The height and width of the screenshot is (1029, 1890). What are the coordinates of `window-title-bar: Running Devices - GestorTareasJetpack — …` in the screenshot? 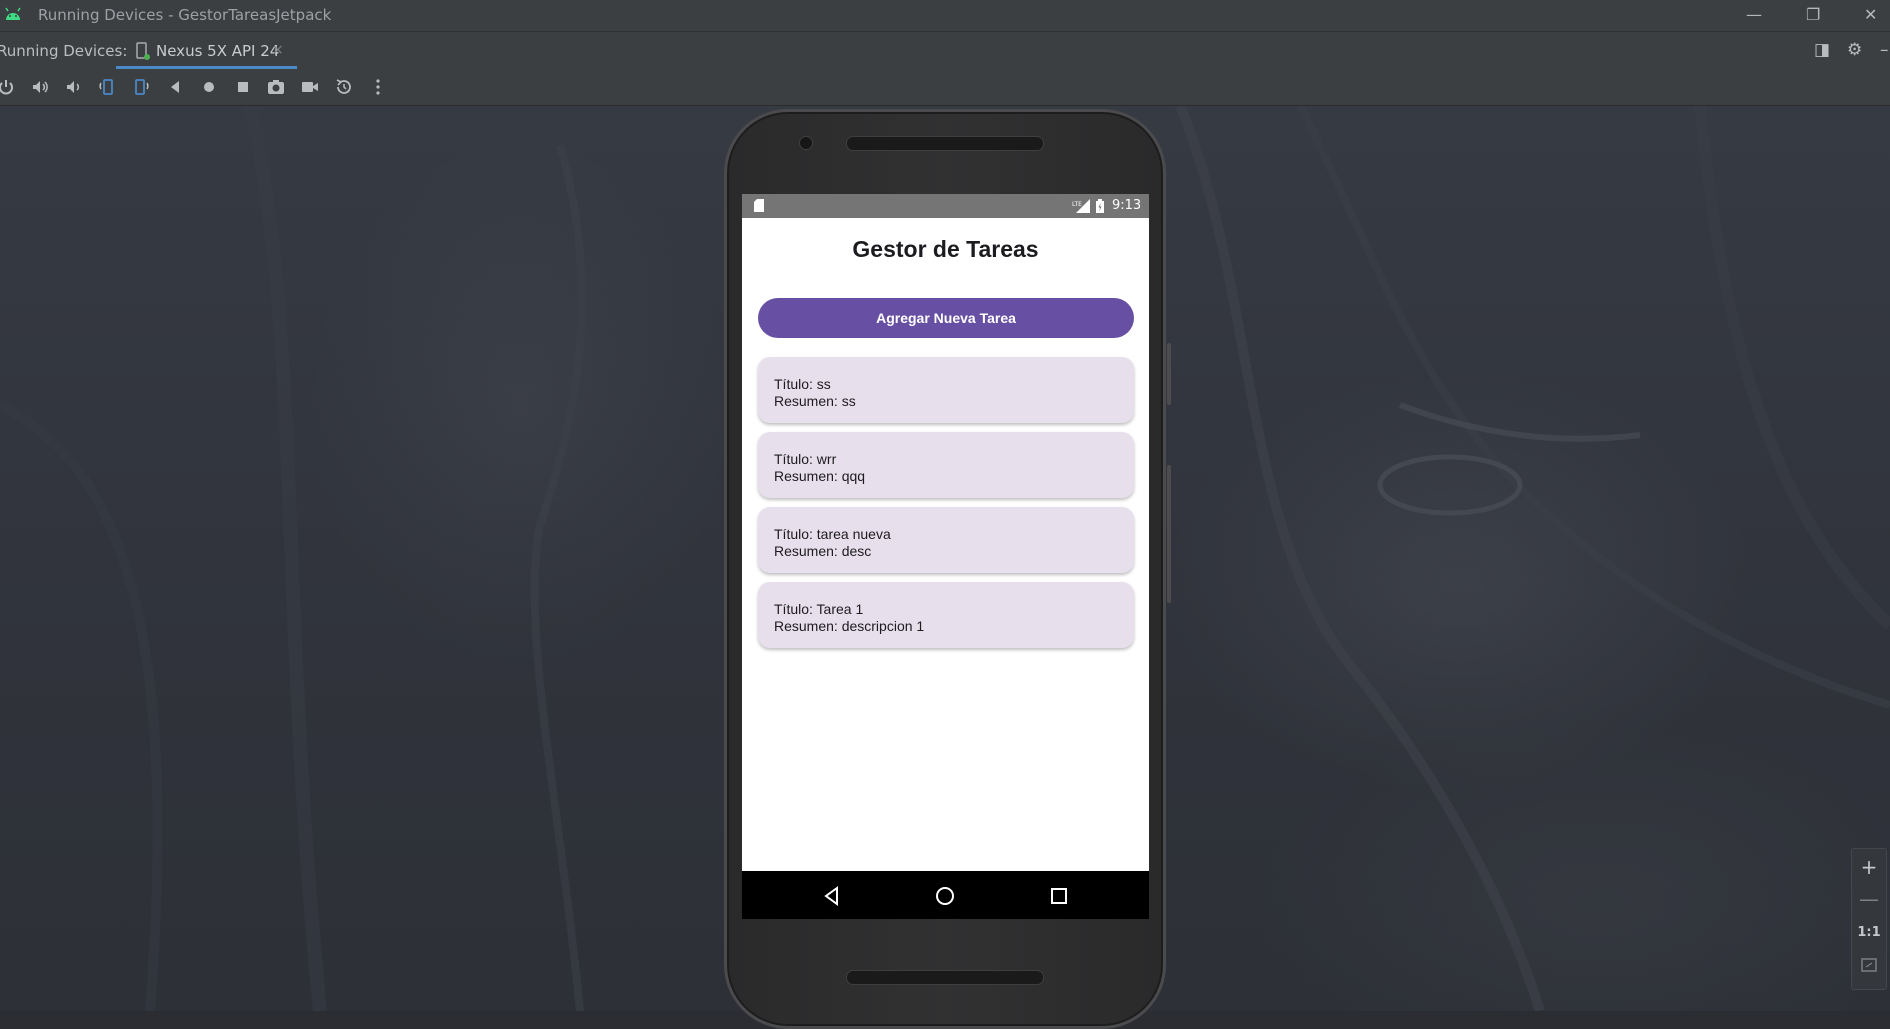 It's located at (945, 15).